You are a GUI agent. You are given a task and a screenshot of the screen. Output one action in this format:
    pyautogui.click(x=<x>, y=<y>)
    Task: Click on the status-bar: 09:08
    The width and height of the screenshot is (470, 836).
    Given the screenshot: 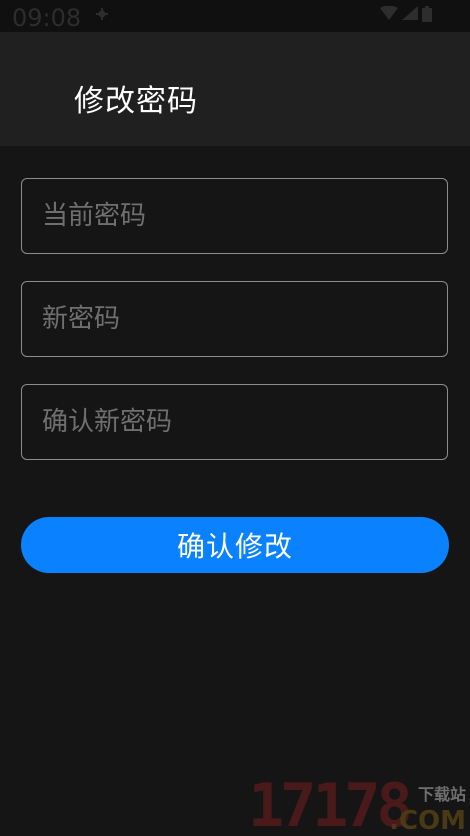 What is the action you would take?
    pyautogui.click(x=235, y=16)
    